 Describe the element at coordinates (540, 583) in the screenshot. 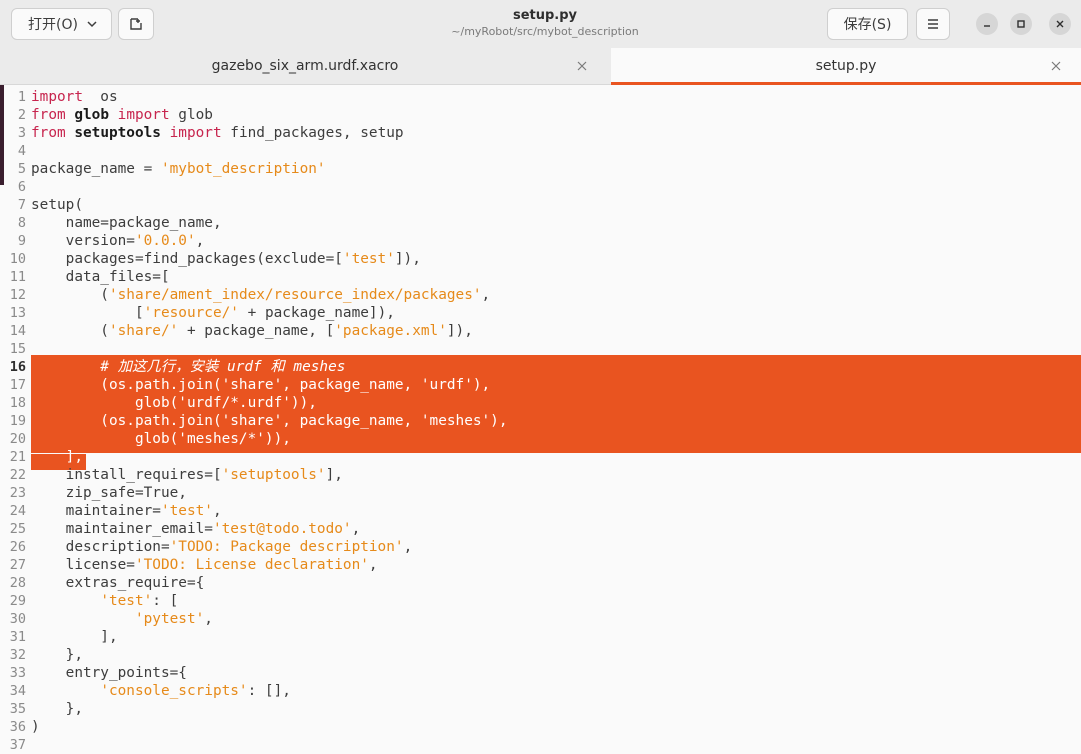

I see `code-line: 28 extras_require={` at that location.